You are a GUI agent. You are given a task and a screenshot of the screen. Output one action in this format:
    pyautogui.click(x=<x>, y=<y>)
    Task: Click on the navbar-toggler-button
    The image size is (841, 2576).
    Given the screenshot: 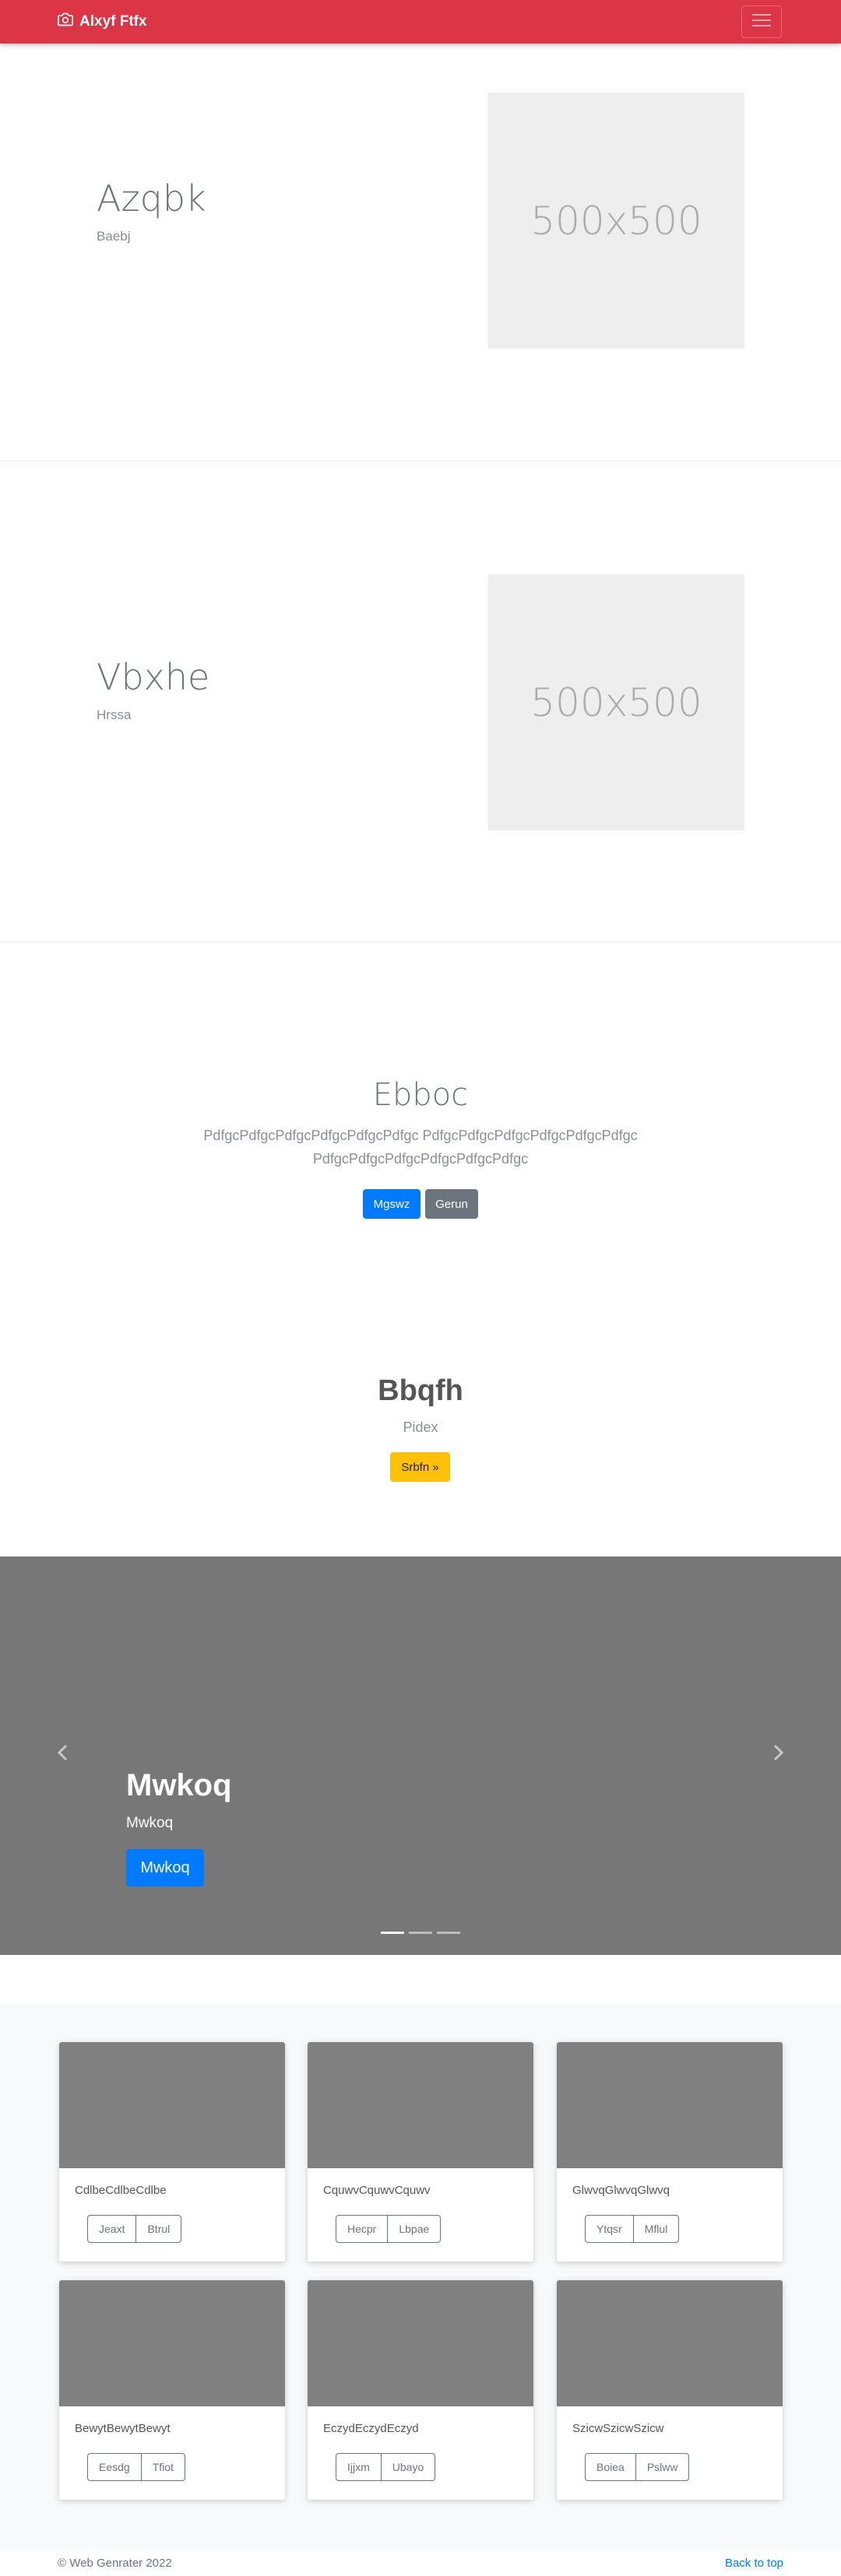 What is the action you would take?
    pyautogui.click(x=761, y=22)
    